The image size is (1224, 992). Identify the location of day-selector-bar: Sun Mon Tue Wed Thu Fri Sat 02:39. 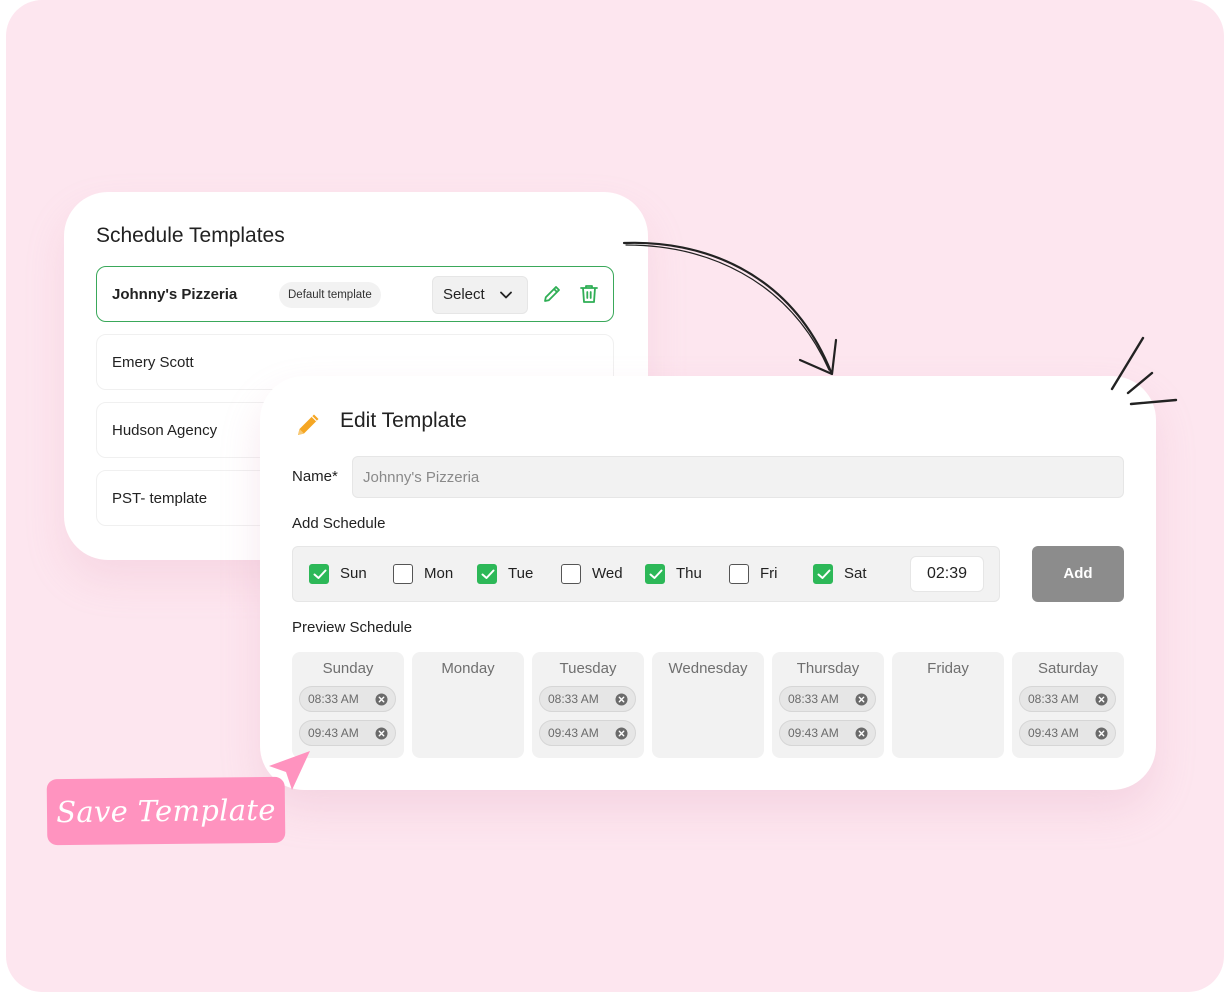
(646, 574).